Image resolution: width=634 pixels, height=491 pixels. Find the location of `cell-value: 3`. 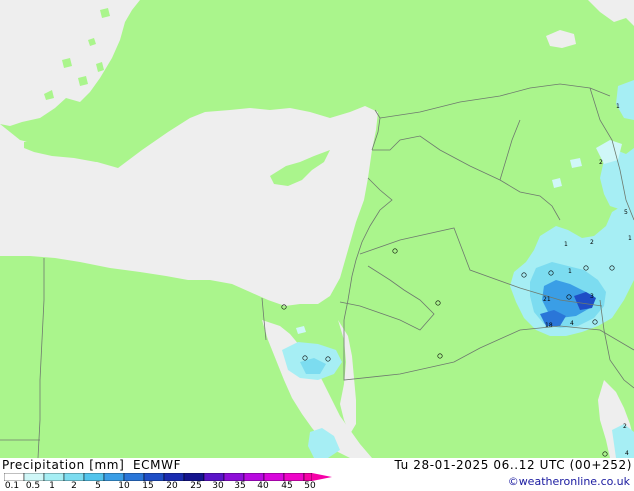

cell-value: 3 is located at coordinates (592, 296).